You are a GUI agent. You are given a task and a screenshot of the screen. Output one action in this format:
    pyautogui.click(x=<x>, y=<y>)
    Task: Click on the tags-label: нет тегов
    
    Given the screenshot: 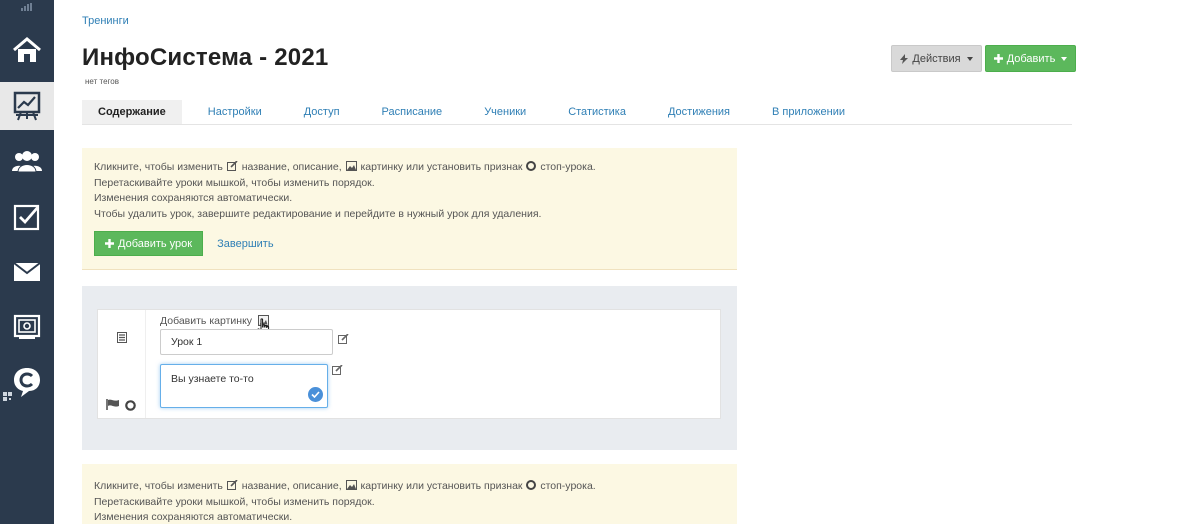 What is the action you would take?
    pyautogui.click(x=102, y=81)
    